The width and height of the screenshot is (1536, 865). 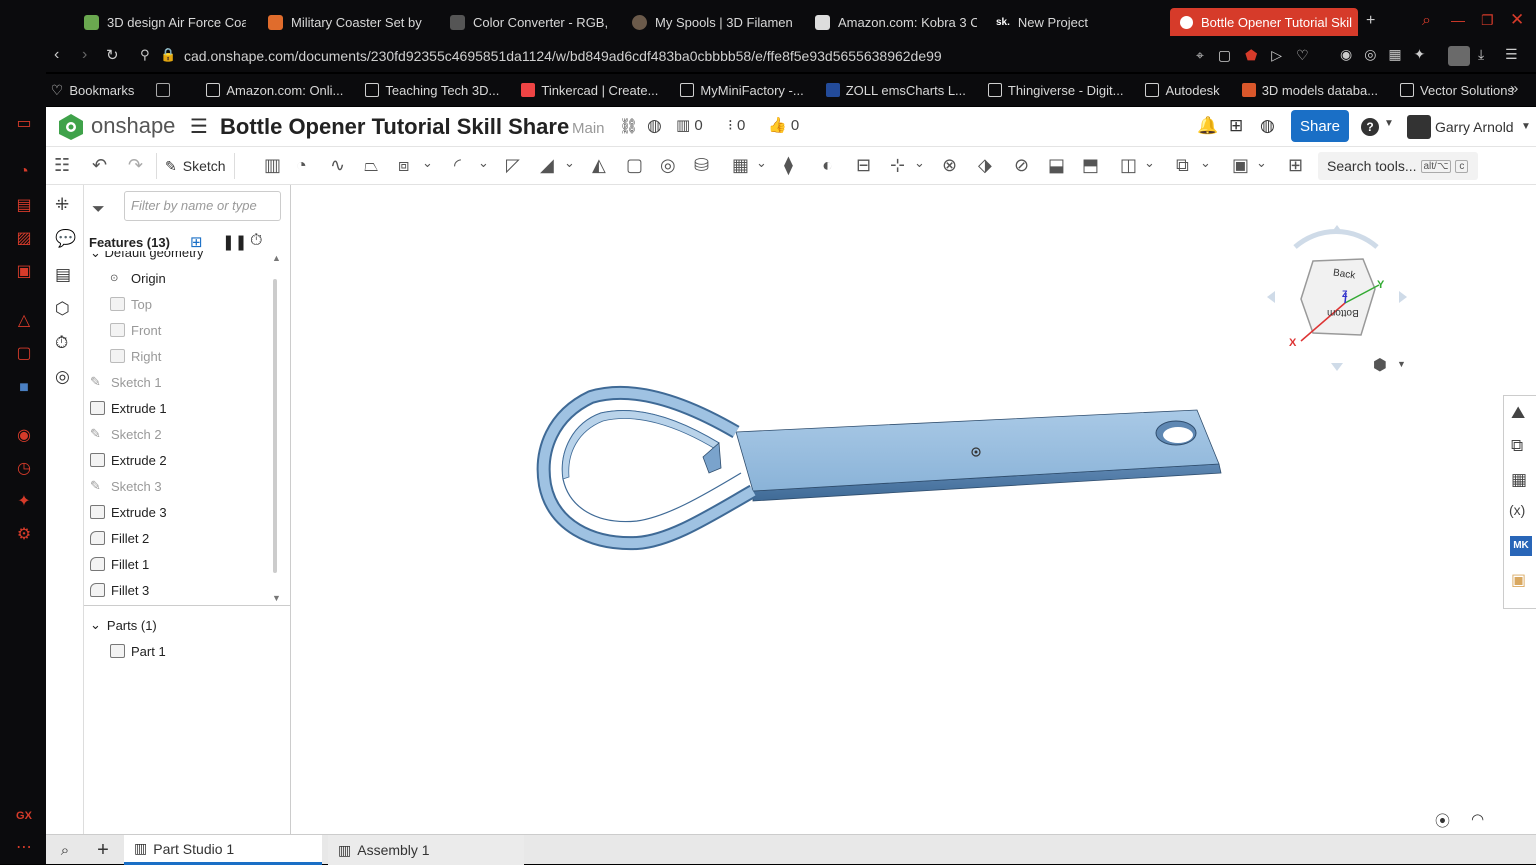 I want to click on transform-icon: ⊹, so click(x=901, y=166).